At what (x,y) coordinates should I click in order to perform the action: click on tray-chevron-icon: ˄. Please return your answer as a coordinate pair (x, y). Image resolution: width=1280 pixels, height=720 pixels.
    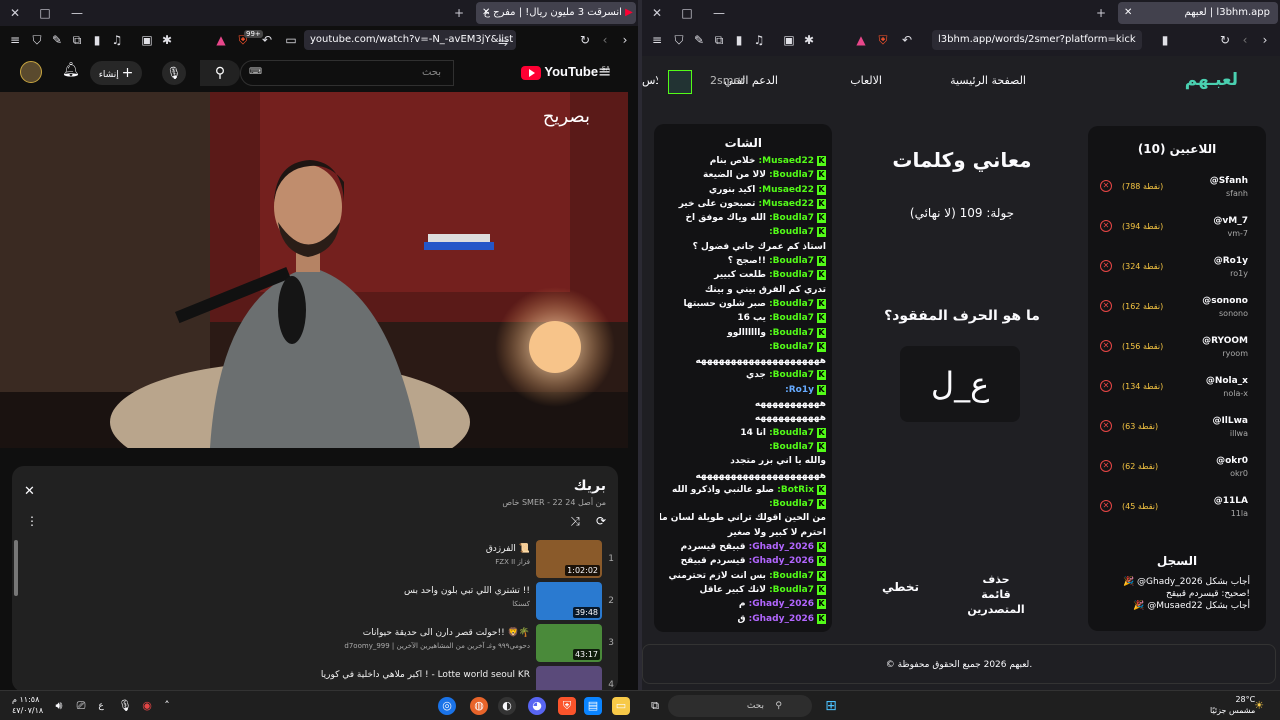
    Looking at the image, I should click on (167, 706).